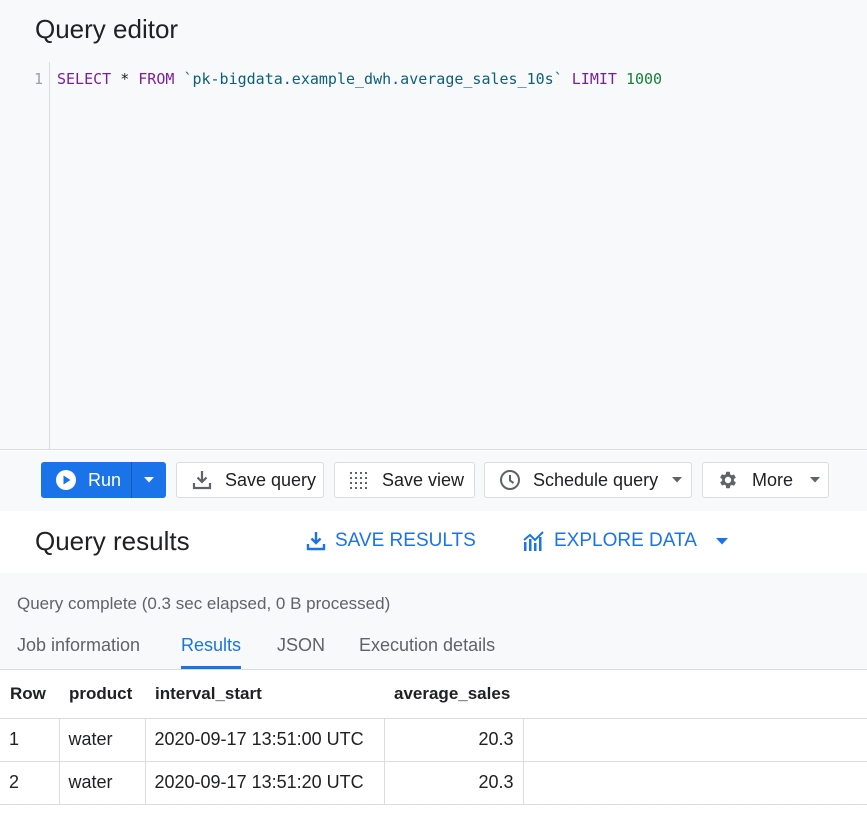 The height and width of the screenshot is (834, 867). I want to click on column-header-row: Row, so click(29, 695).